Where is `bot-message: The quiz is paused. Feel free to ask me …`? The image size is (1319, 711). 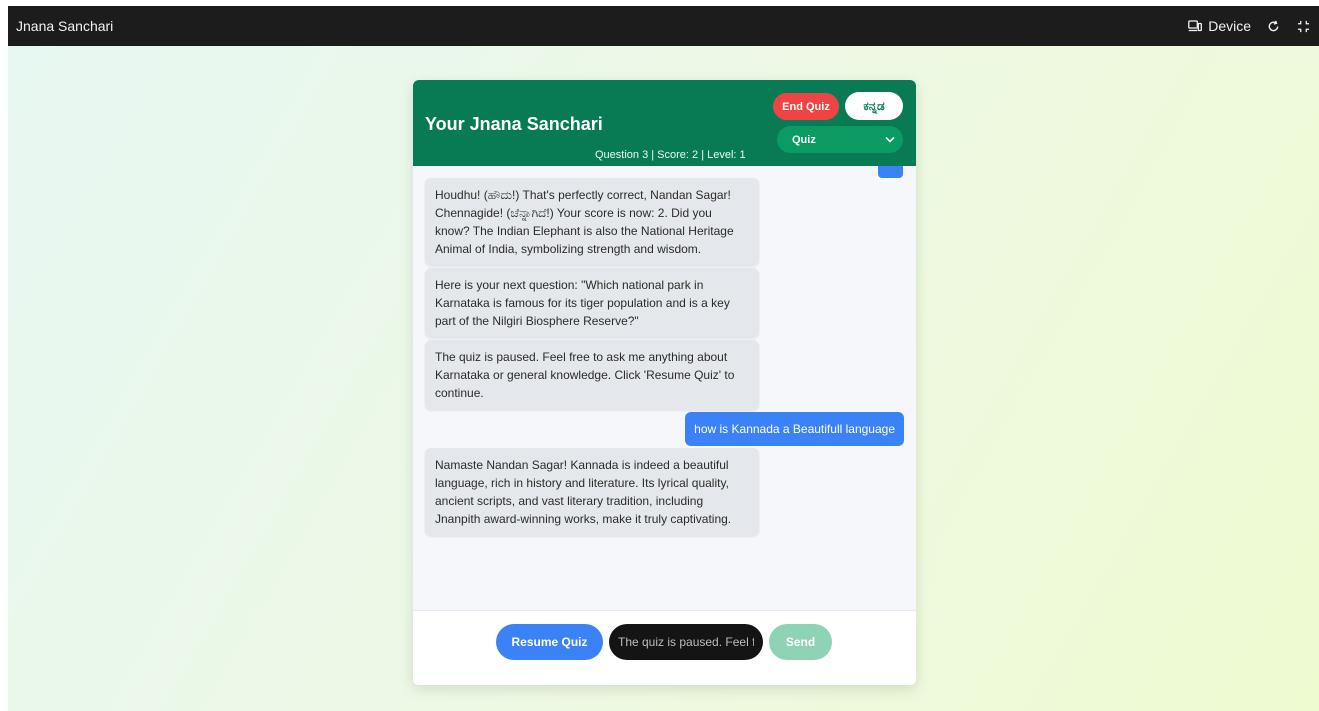 bot-message: The quiz is paused. Feel free to ask me … is located at coordinates (592, 375).